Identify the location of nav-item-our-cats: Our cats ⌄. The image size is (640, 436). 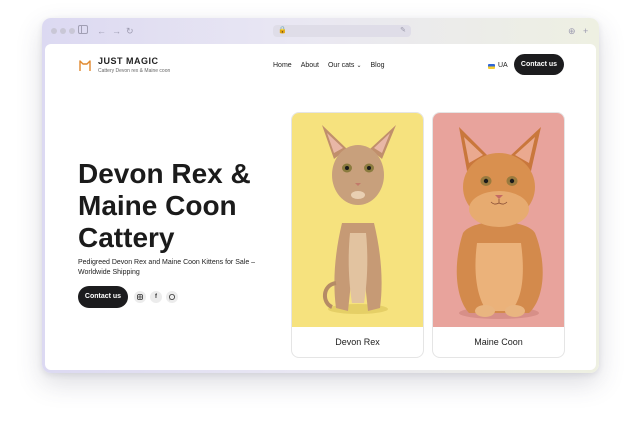
(344, 66).